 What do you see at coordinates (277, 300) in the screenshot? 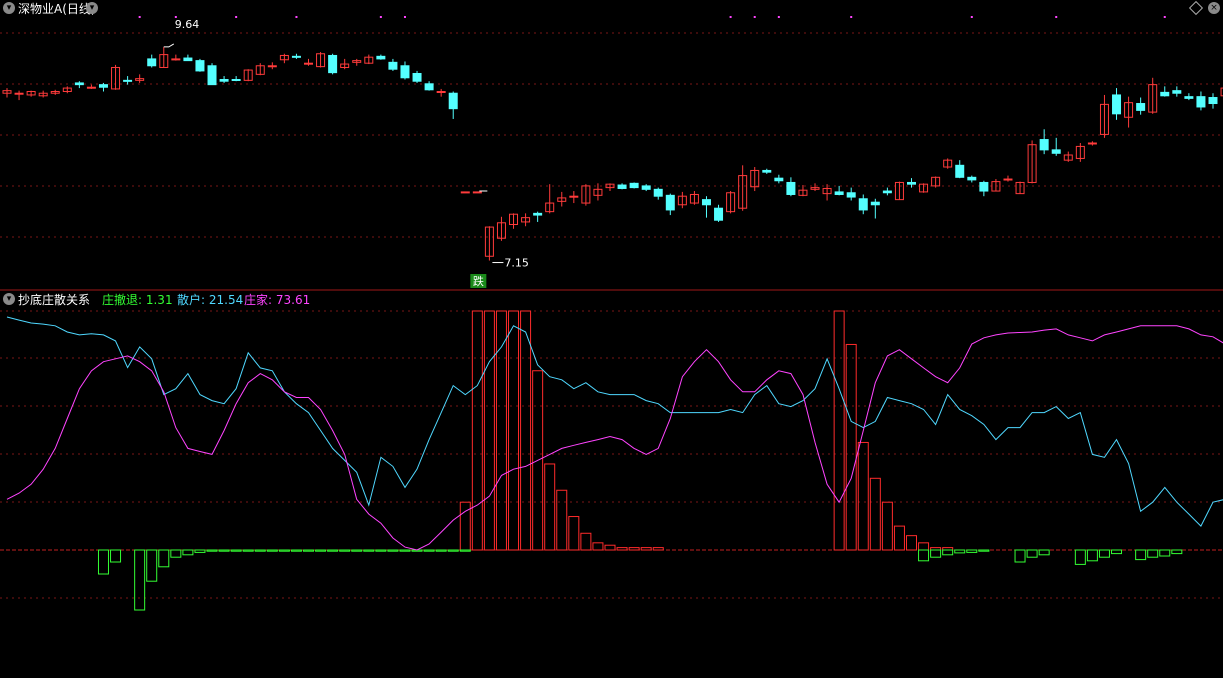
I see `legend-dealer: 庄家: 73.61` at bounding box center [277, 300].